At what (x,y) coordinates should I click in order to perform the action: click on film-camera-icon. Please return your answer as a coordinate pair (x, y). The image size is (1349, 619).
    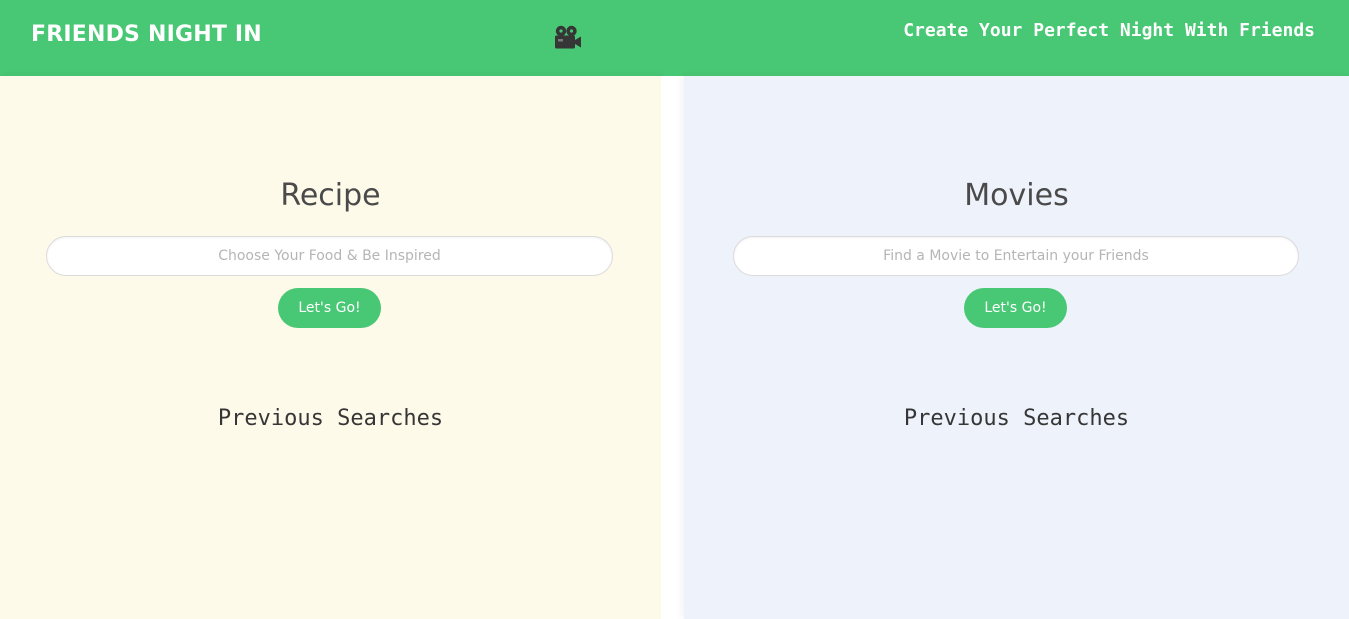
    Looking at the image, I should click on (568, 38).